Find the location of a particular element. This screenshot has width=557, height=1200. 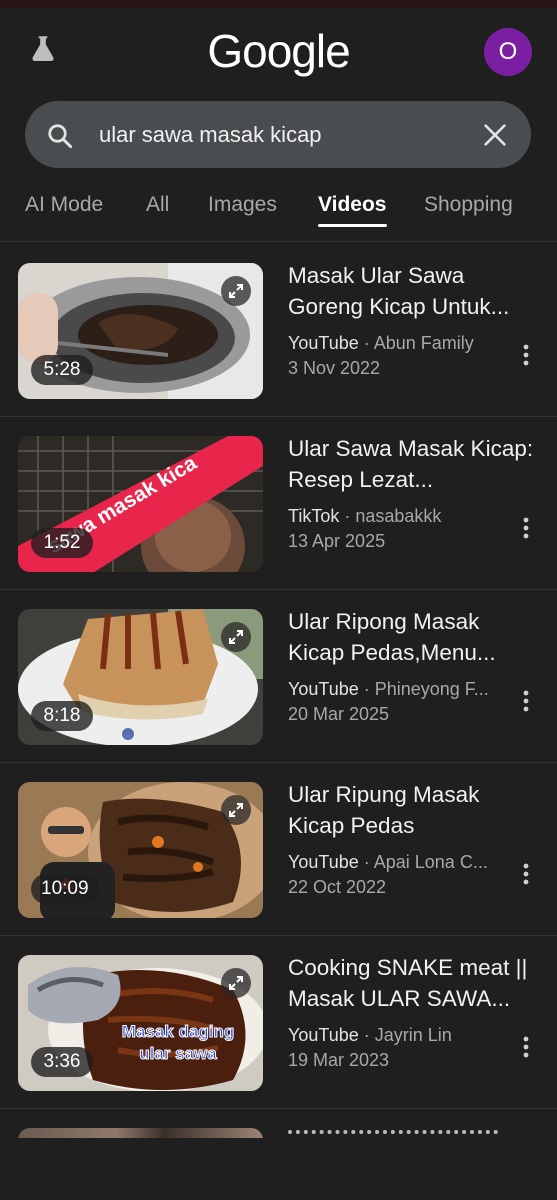

video-duration: 8:18 is located at coordinates (62, 716).